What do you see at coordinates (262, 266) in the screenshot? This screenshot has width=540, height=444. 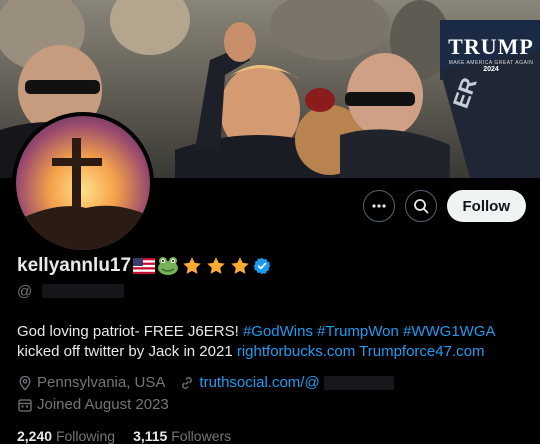 I see `verified-badge-icon` at bounding box center [262, 266].